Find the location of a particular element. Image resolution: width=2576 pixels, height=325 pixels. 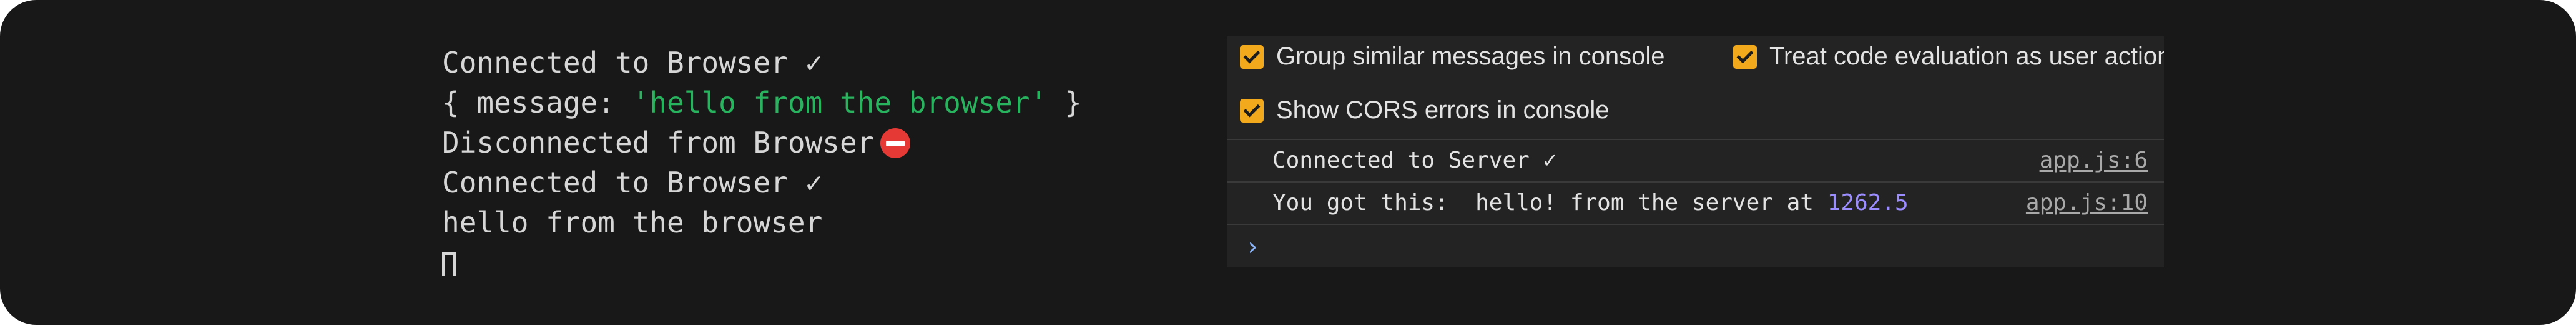

setting-label: Treat code evaluation as user action is located at coordinates (1966, 56).